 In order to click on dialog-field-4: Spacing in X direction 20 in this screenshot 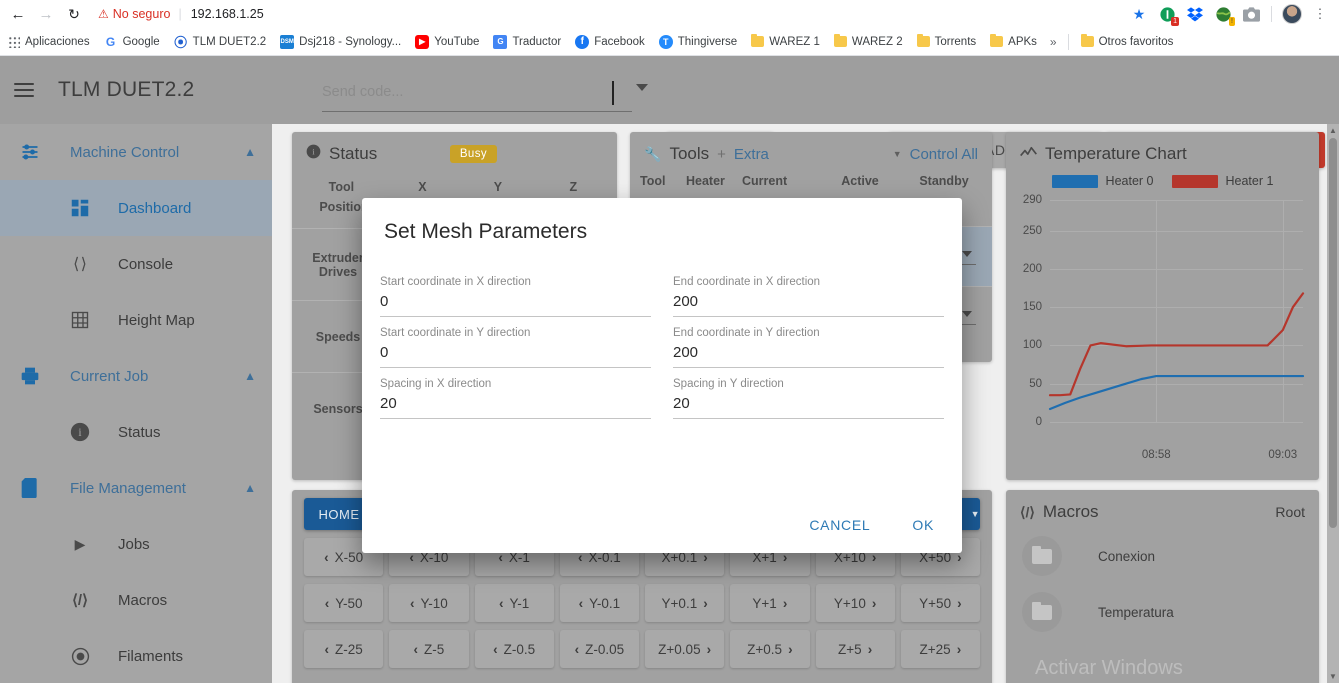, I will do `click(515, 393)`.